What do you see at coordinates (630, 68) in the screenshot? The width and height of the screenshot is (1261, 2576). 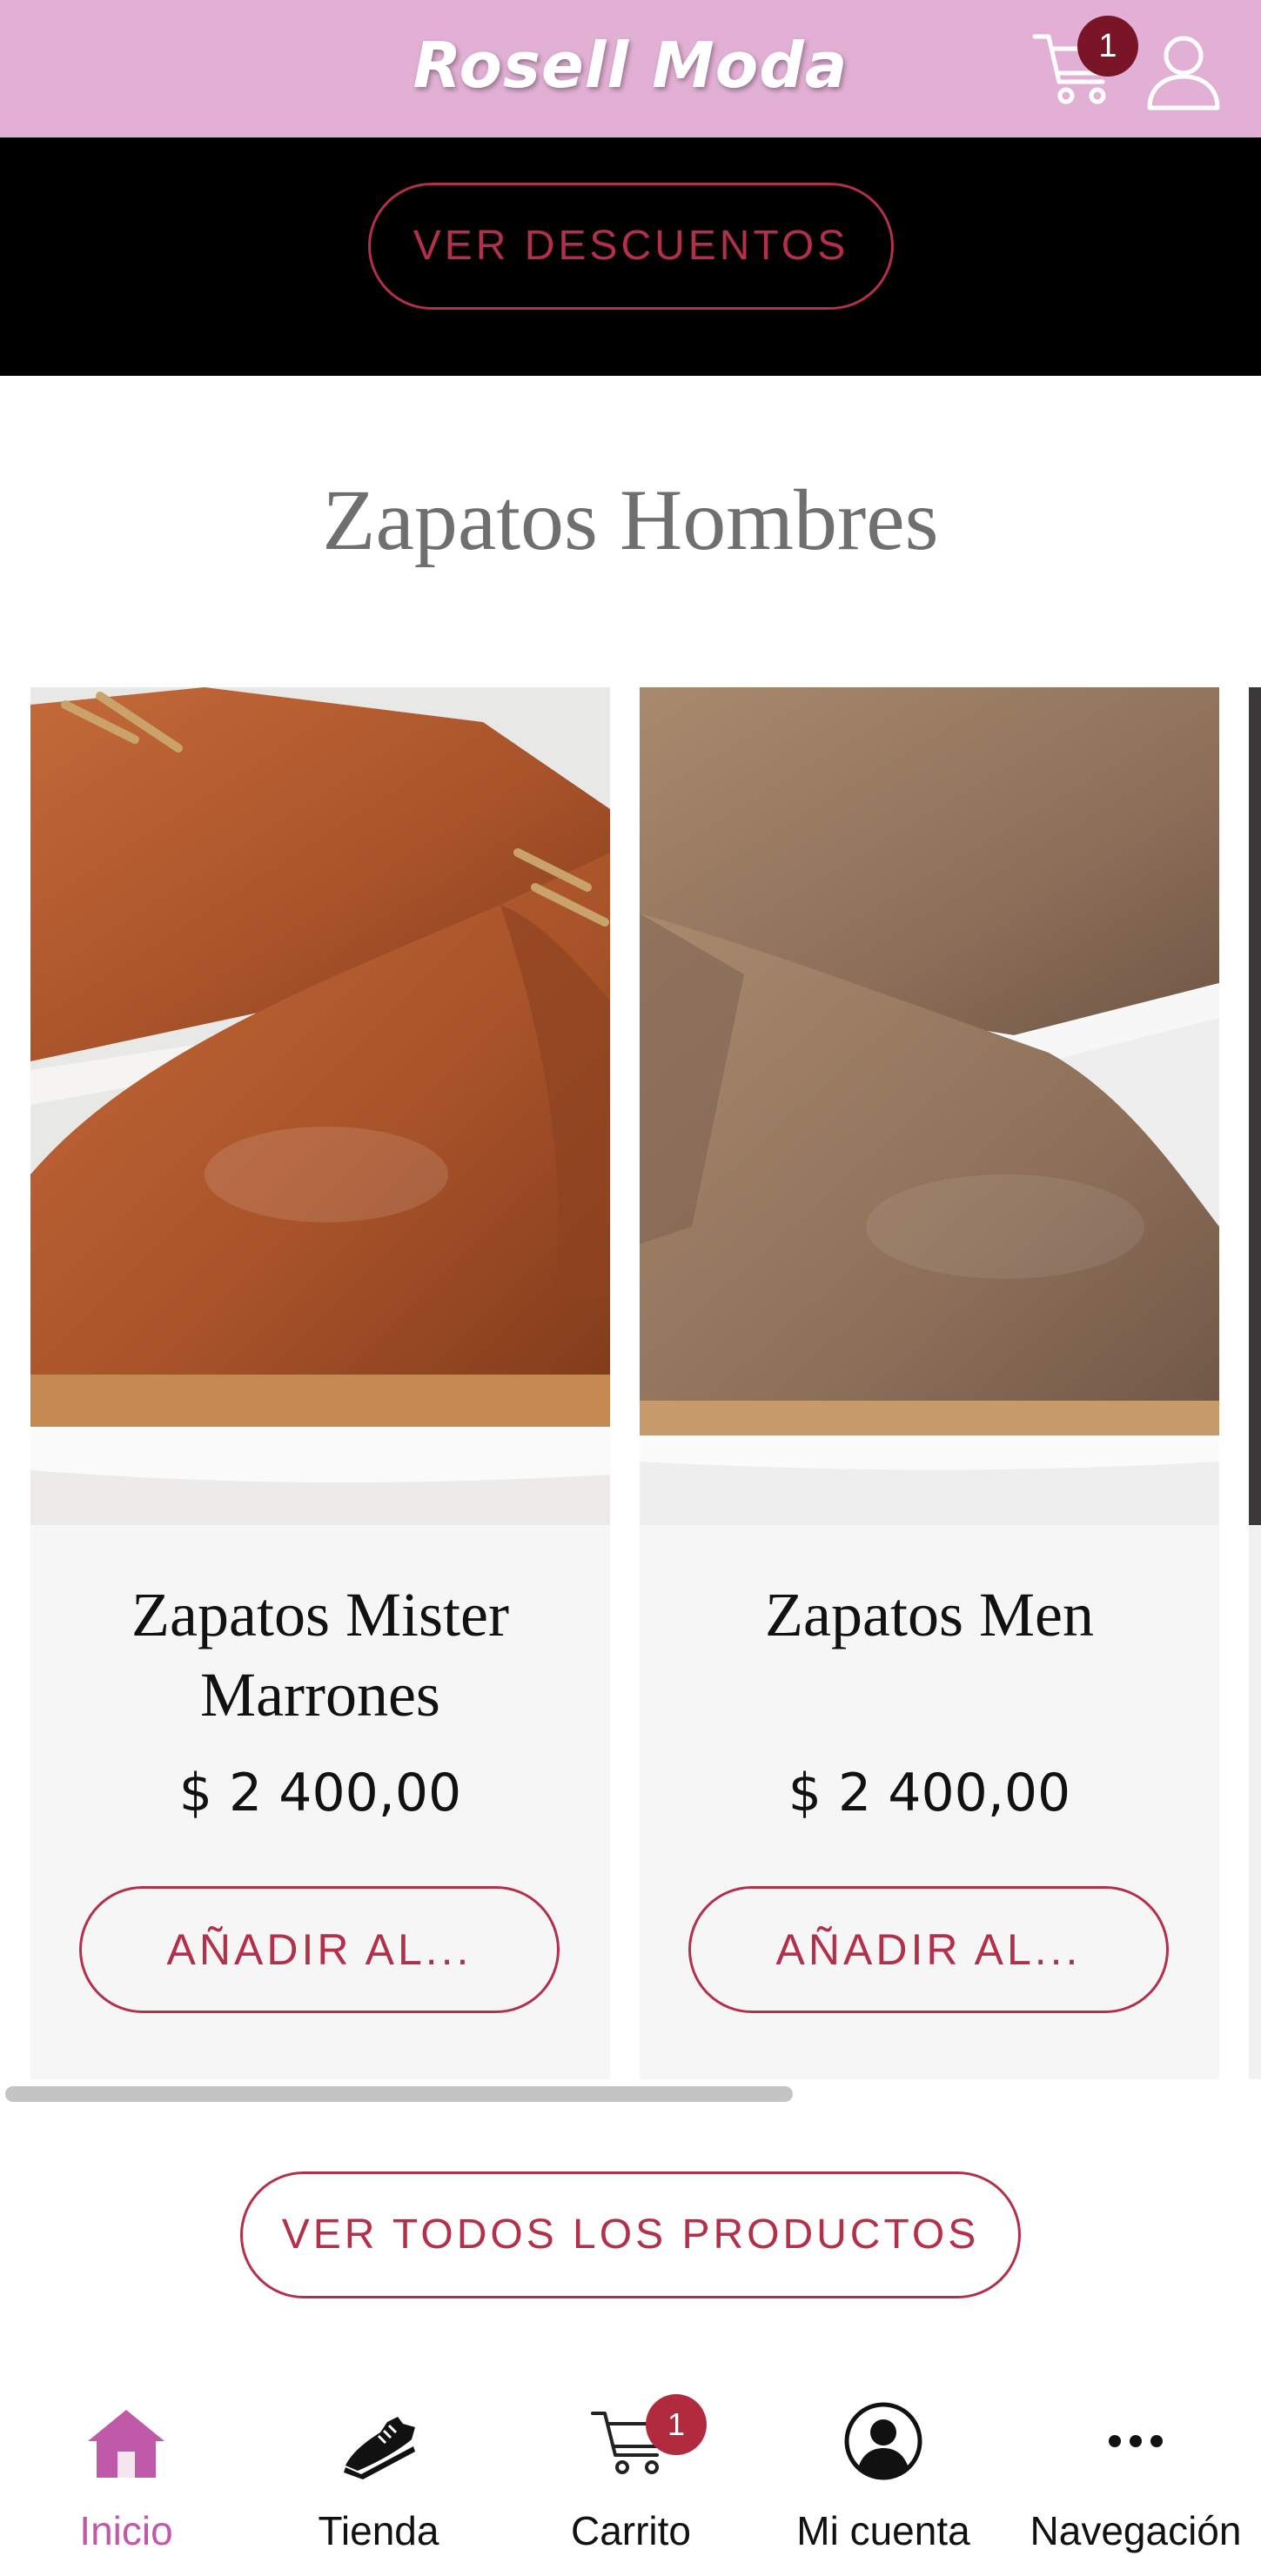 I see `app-header: Rosell Moda 1` at bounding box center [630, 68].